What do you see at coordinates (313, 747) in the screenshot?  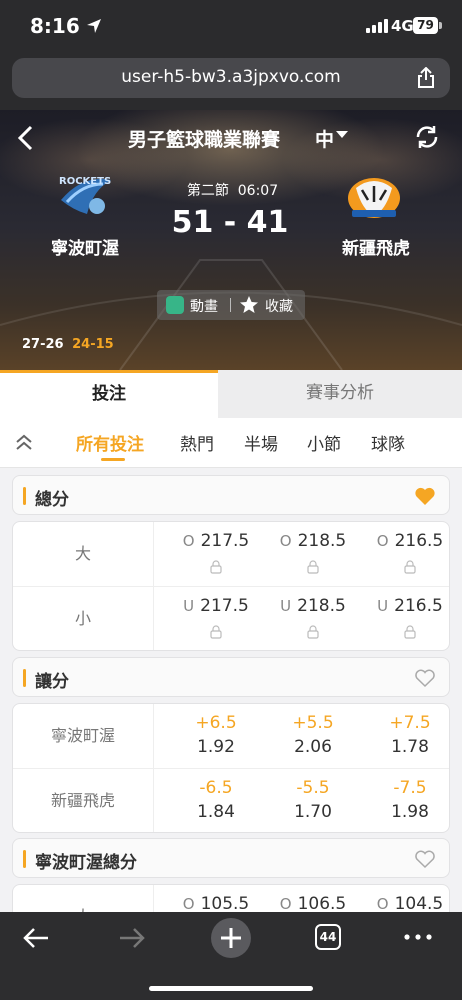 I see `odds-value: 2.06` at bounding box center [313, 747].